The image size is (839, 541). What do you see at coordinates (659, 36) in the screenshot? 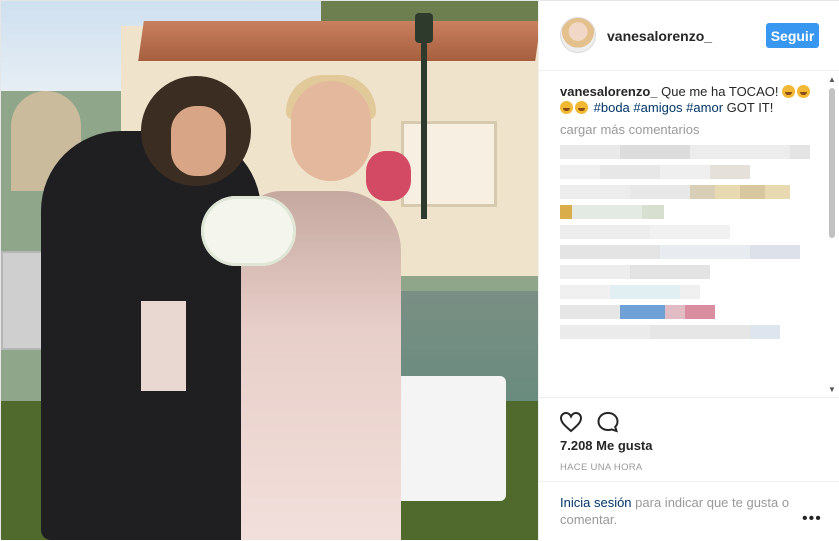
I see `header-username: vanesalorenzo_` at bounding box center [659, 36].